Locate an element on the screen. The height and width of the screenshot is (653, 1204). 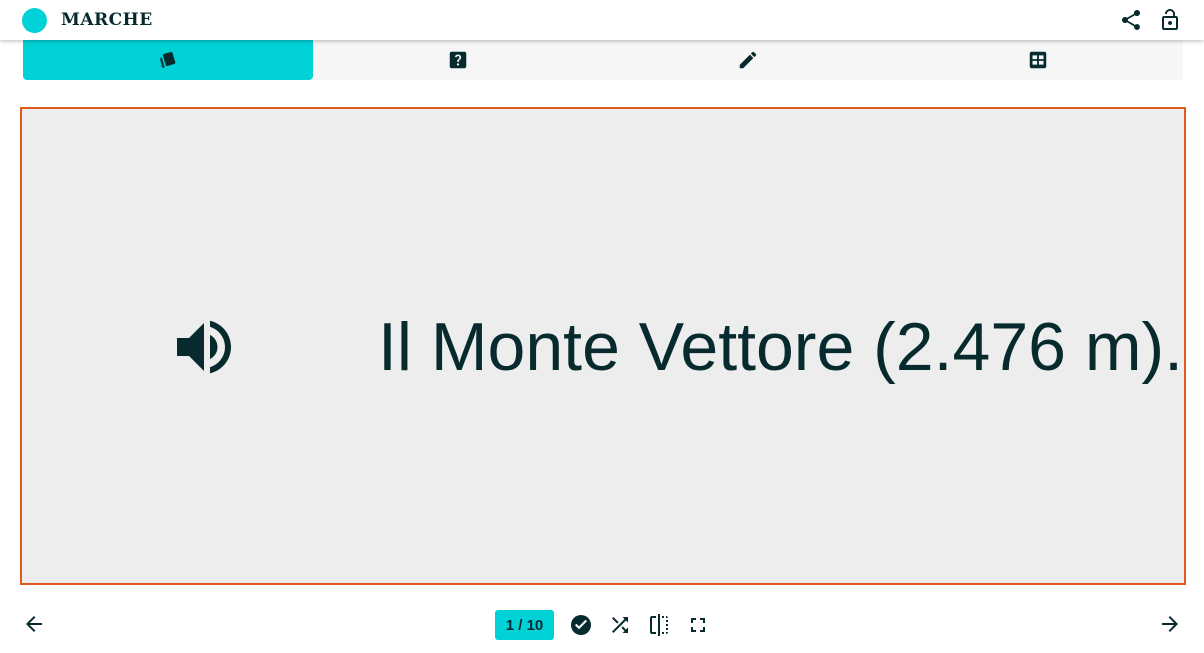
bottom-bar: 1 / 10 is located at coordinates (602, 626).